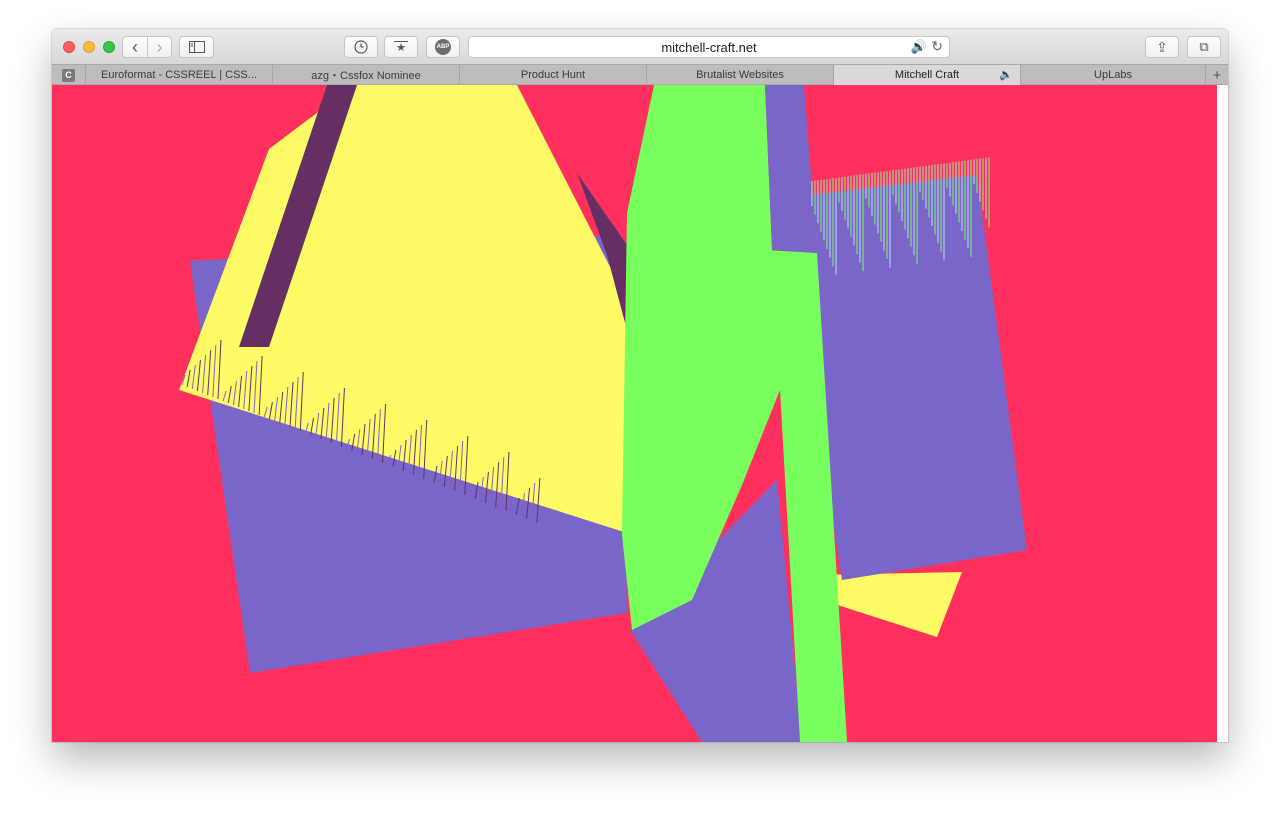 This screenshot has width=1280, height=817. I want to click on show-all-tabs-button: ⧉, so click(1204, 47).